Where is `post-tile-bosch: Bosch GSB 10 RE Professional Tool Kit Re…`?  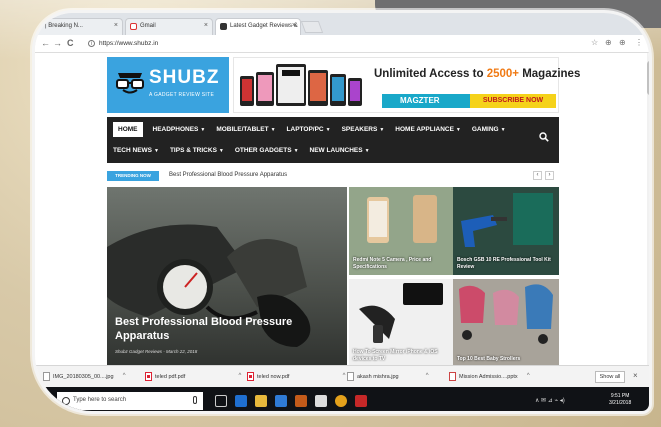
post-tile-bosch: Bosch GSB 10 RE Professional Tool Kit Re… is located at coordinates (506, 231).